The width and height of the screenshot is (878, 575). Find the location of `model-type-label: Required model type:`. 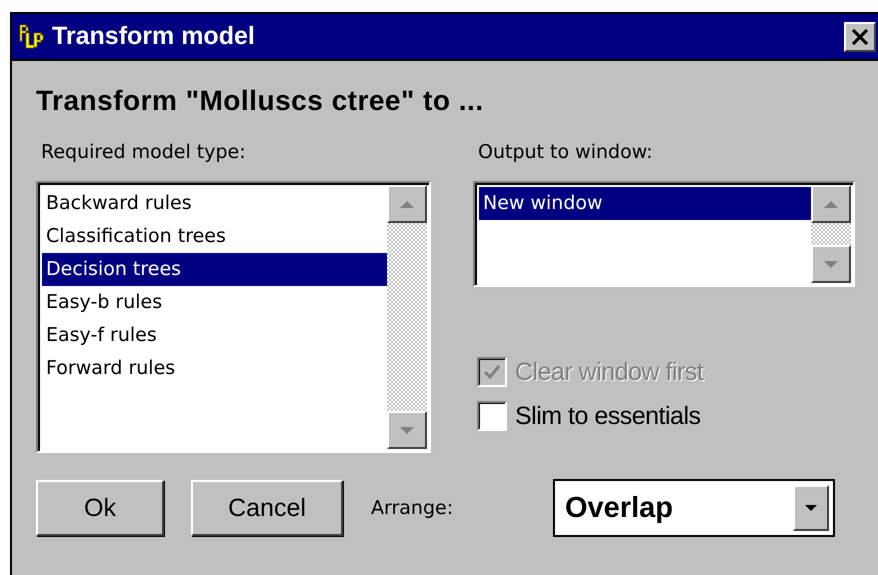

model-type-label: Required model type: is located at coordinates (144, 153).